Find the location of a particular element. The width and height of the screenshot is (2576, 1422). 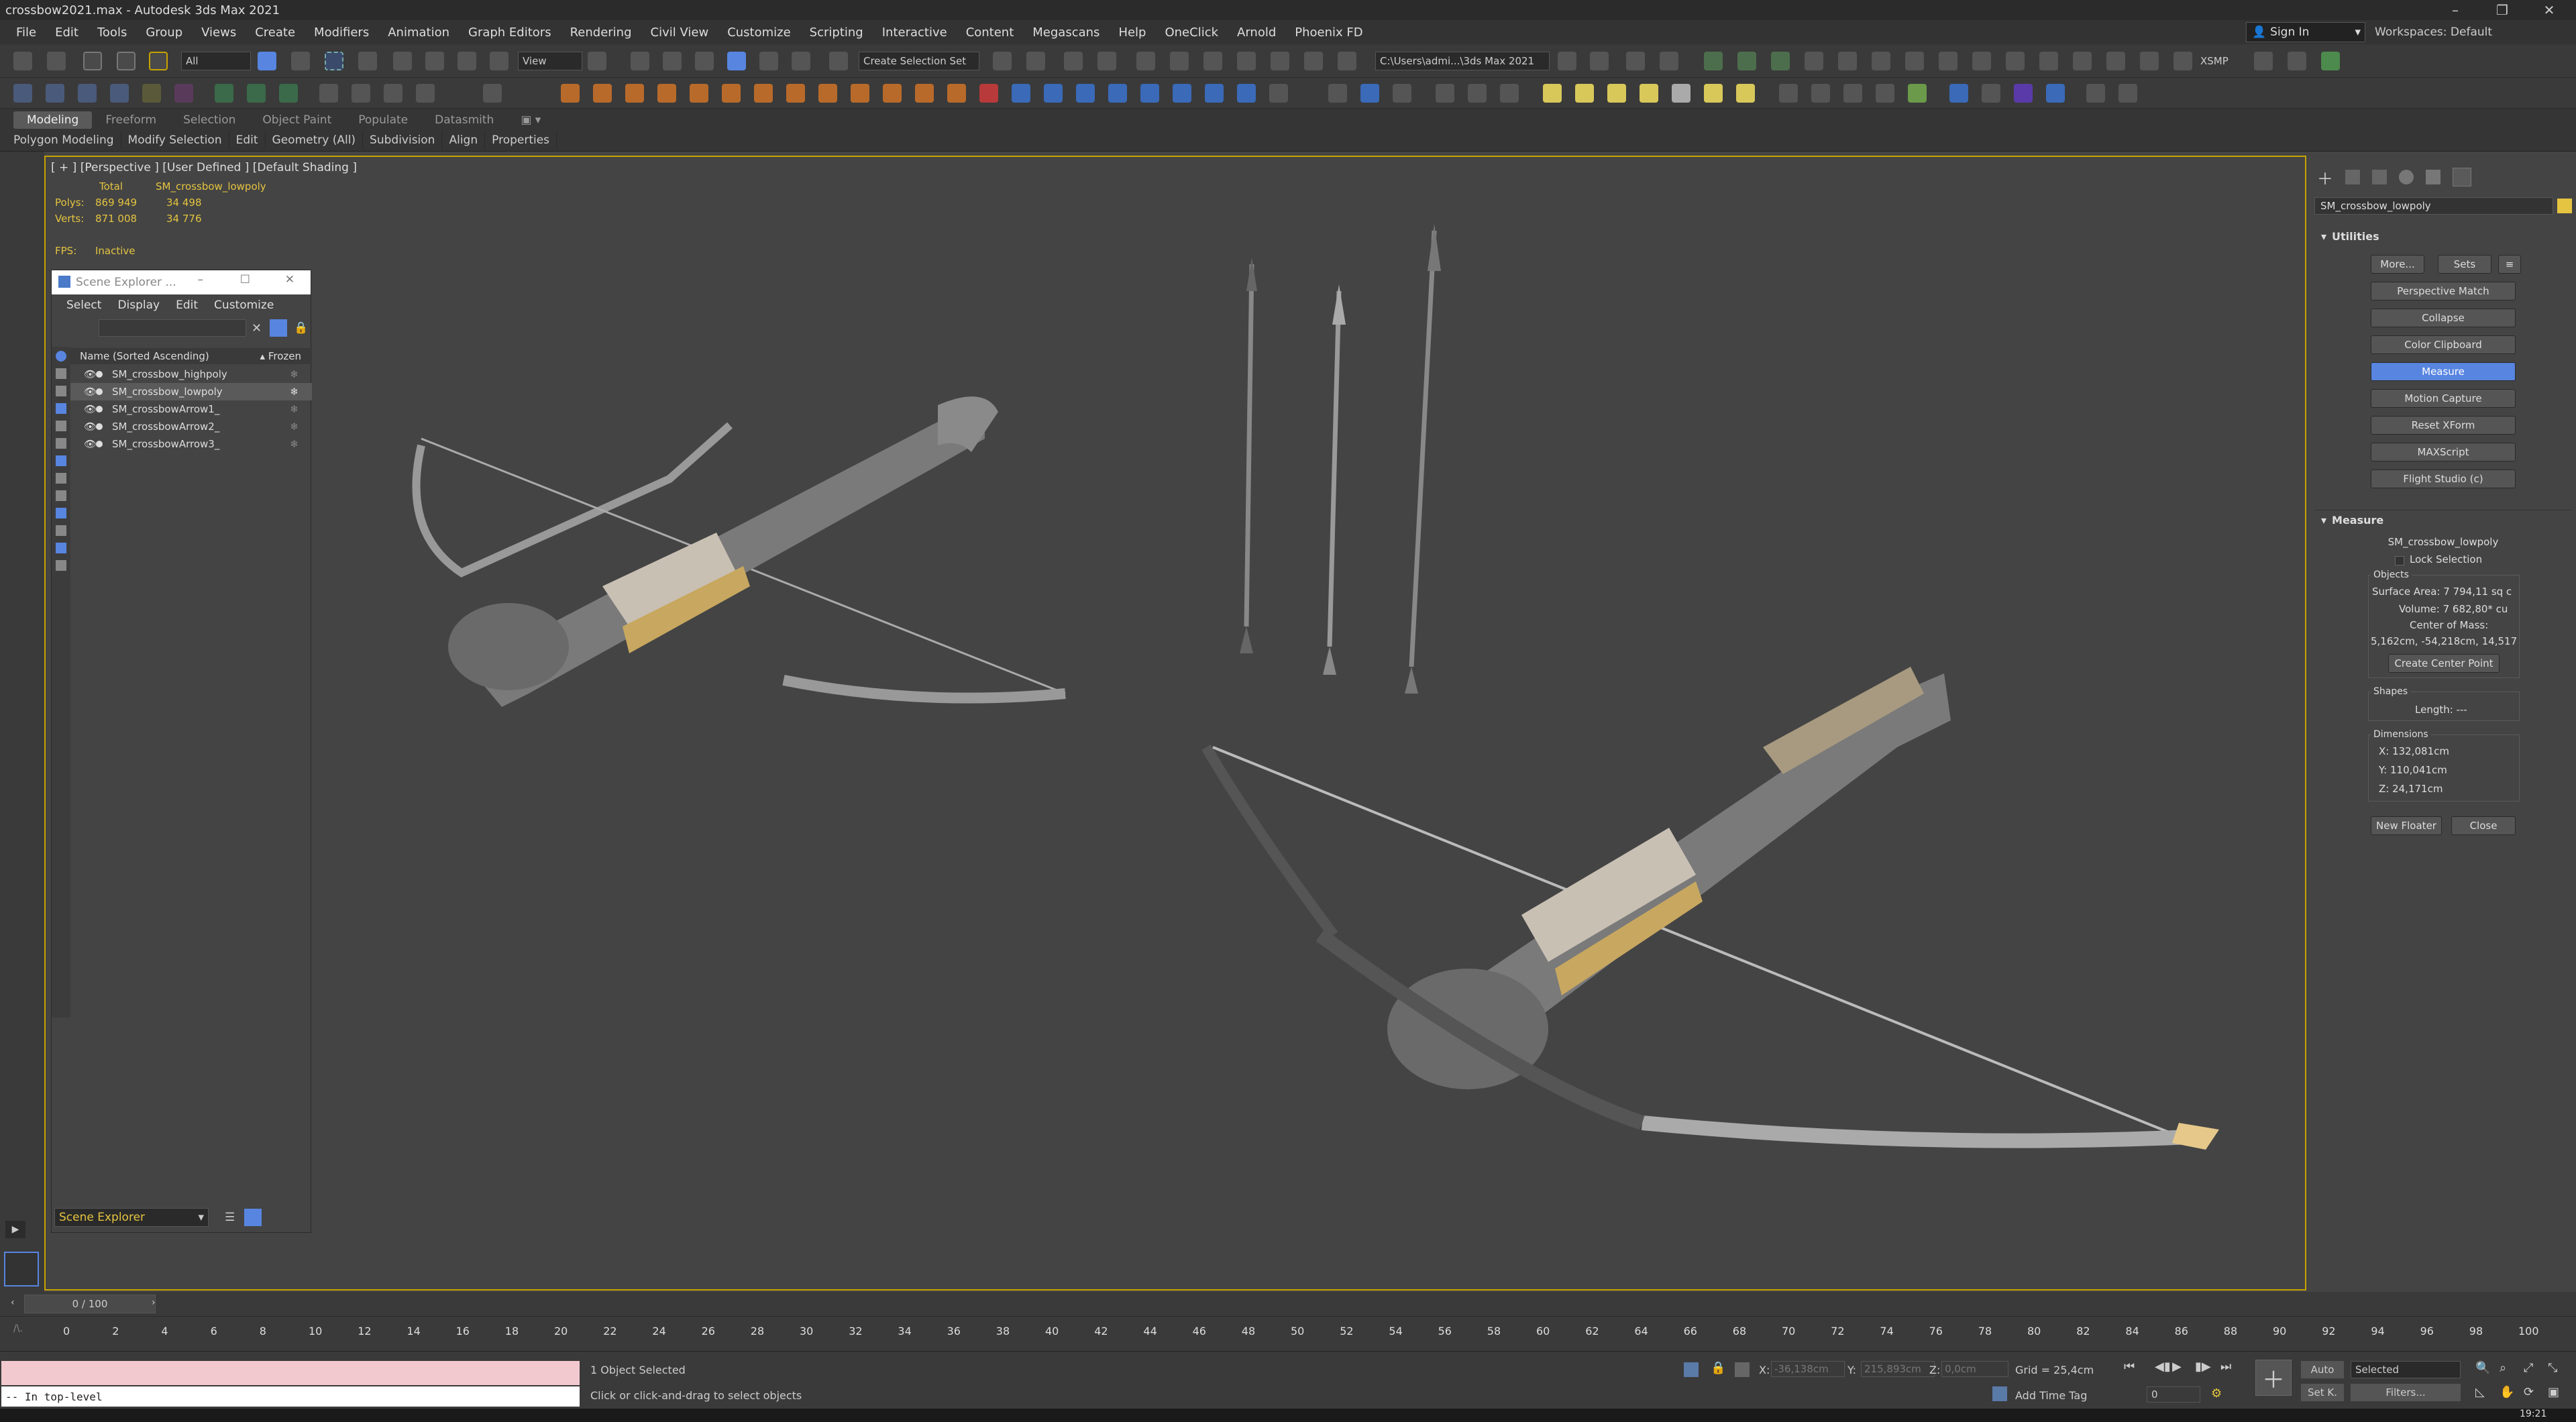

scene-row: 👁 SM_crossbow_lowpoly ❄ is located at coordinates (191, 392).